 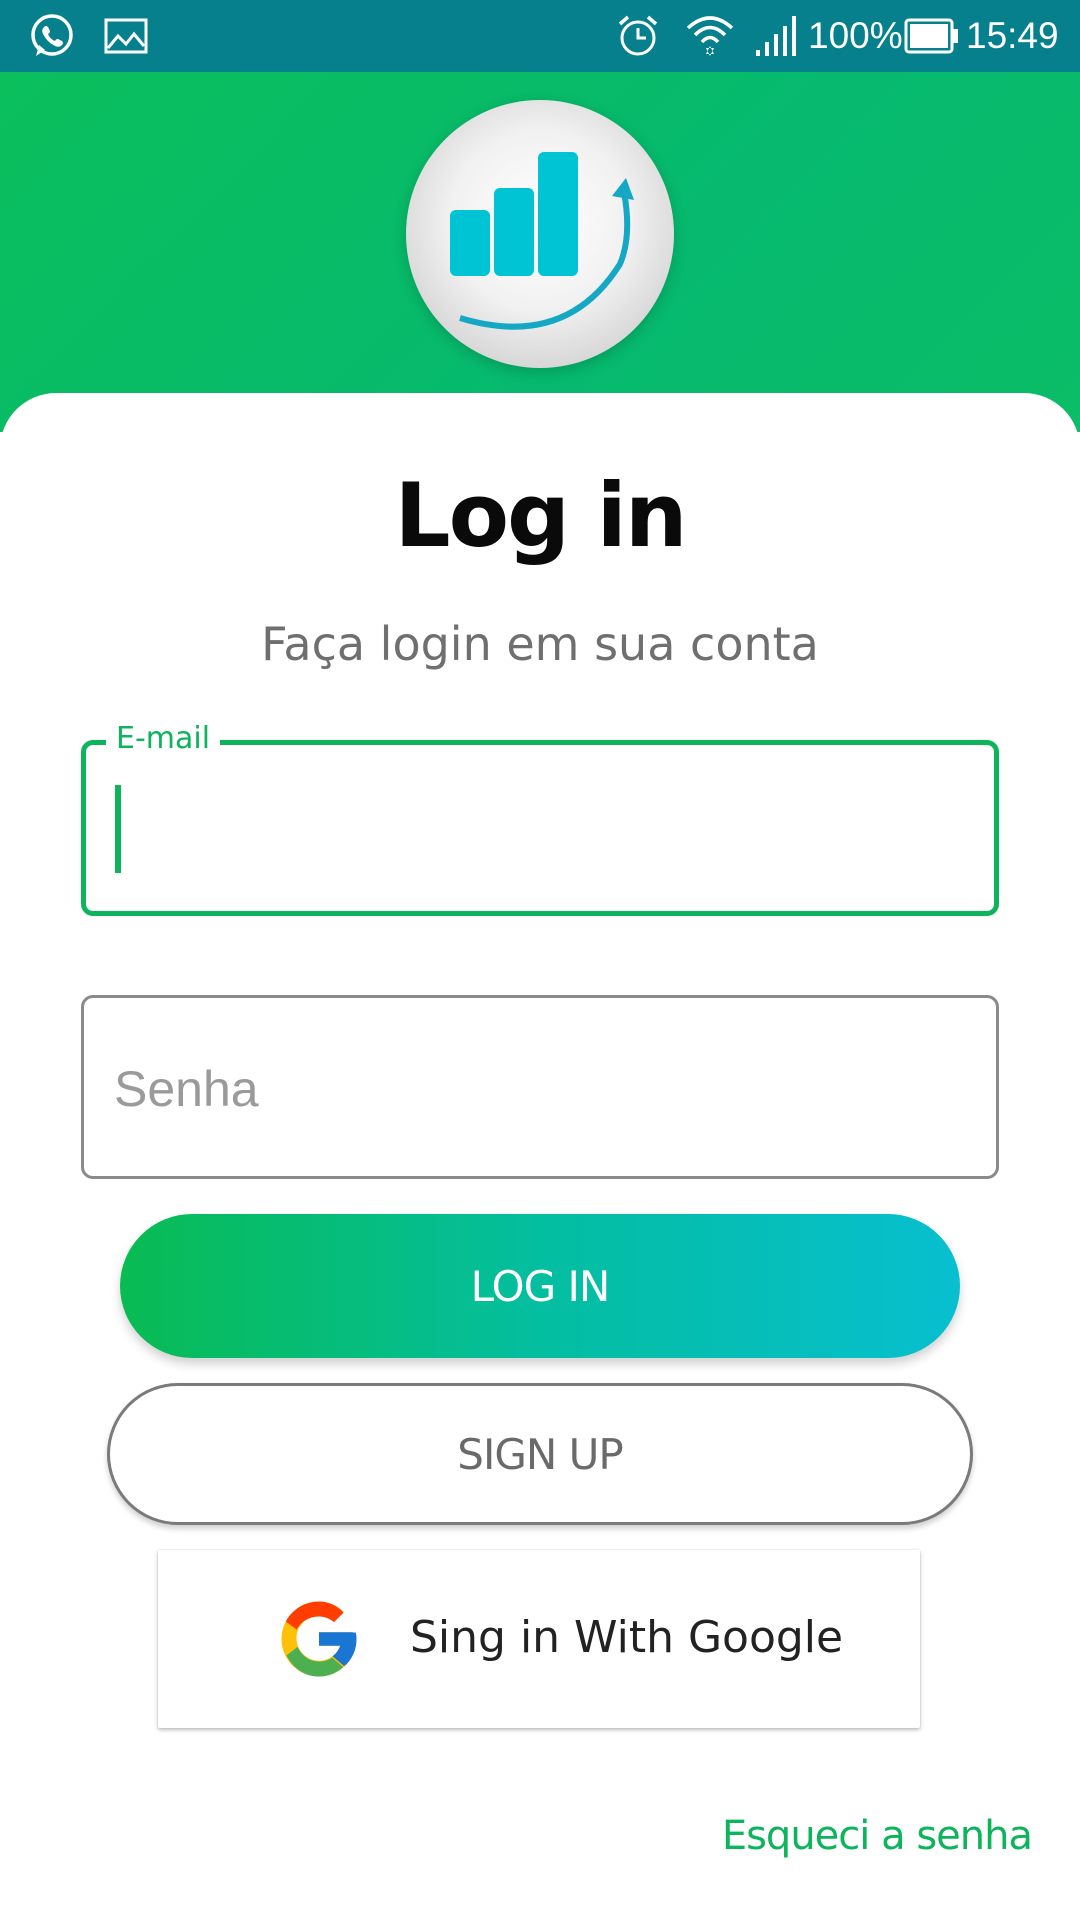 I want to click on password-field, so click(x=540, y=1087).